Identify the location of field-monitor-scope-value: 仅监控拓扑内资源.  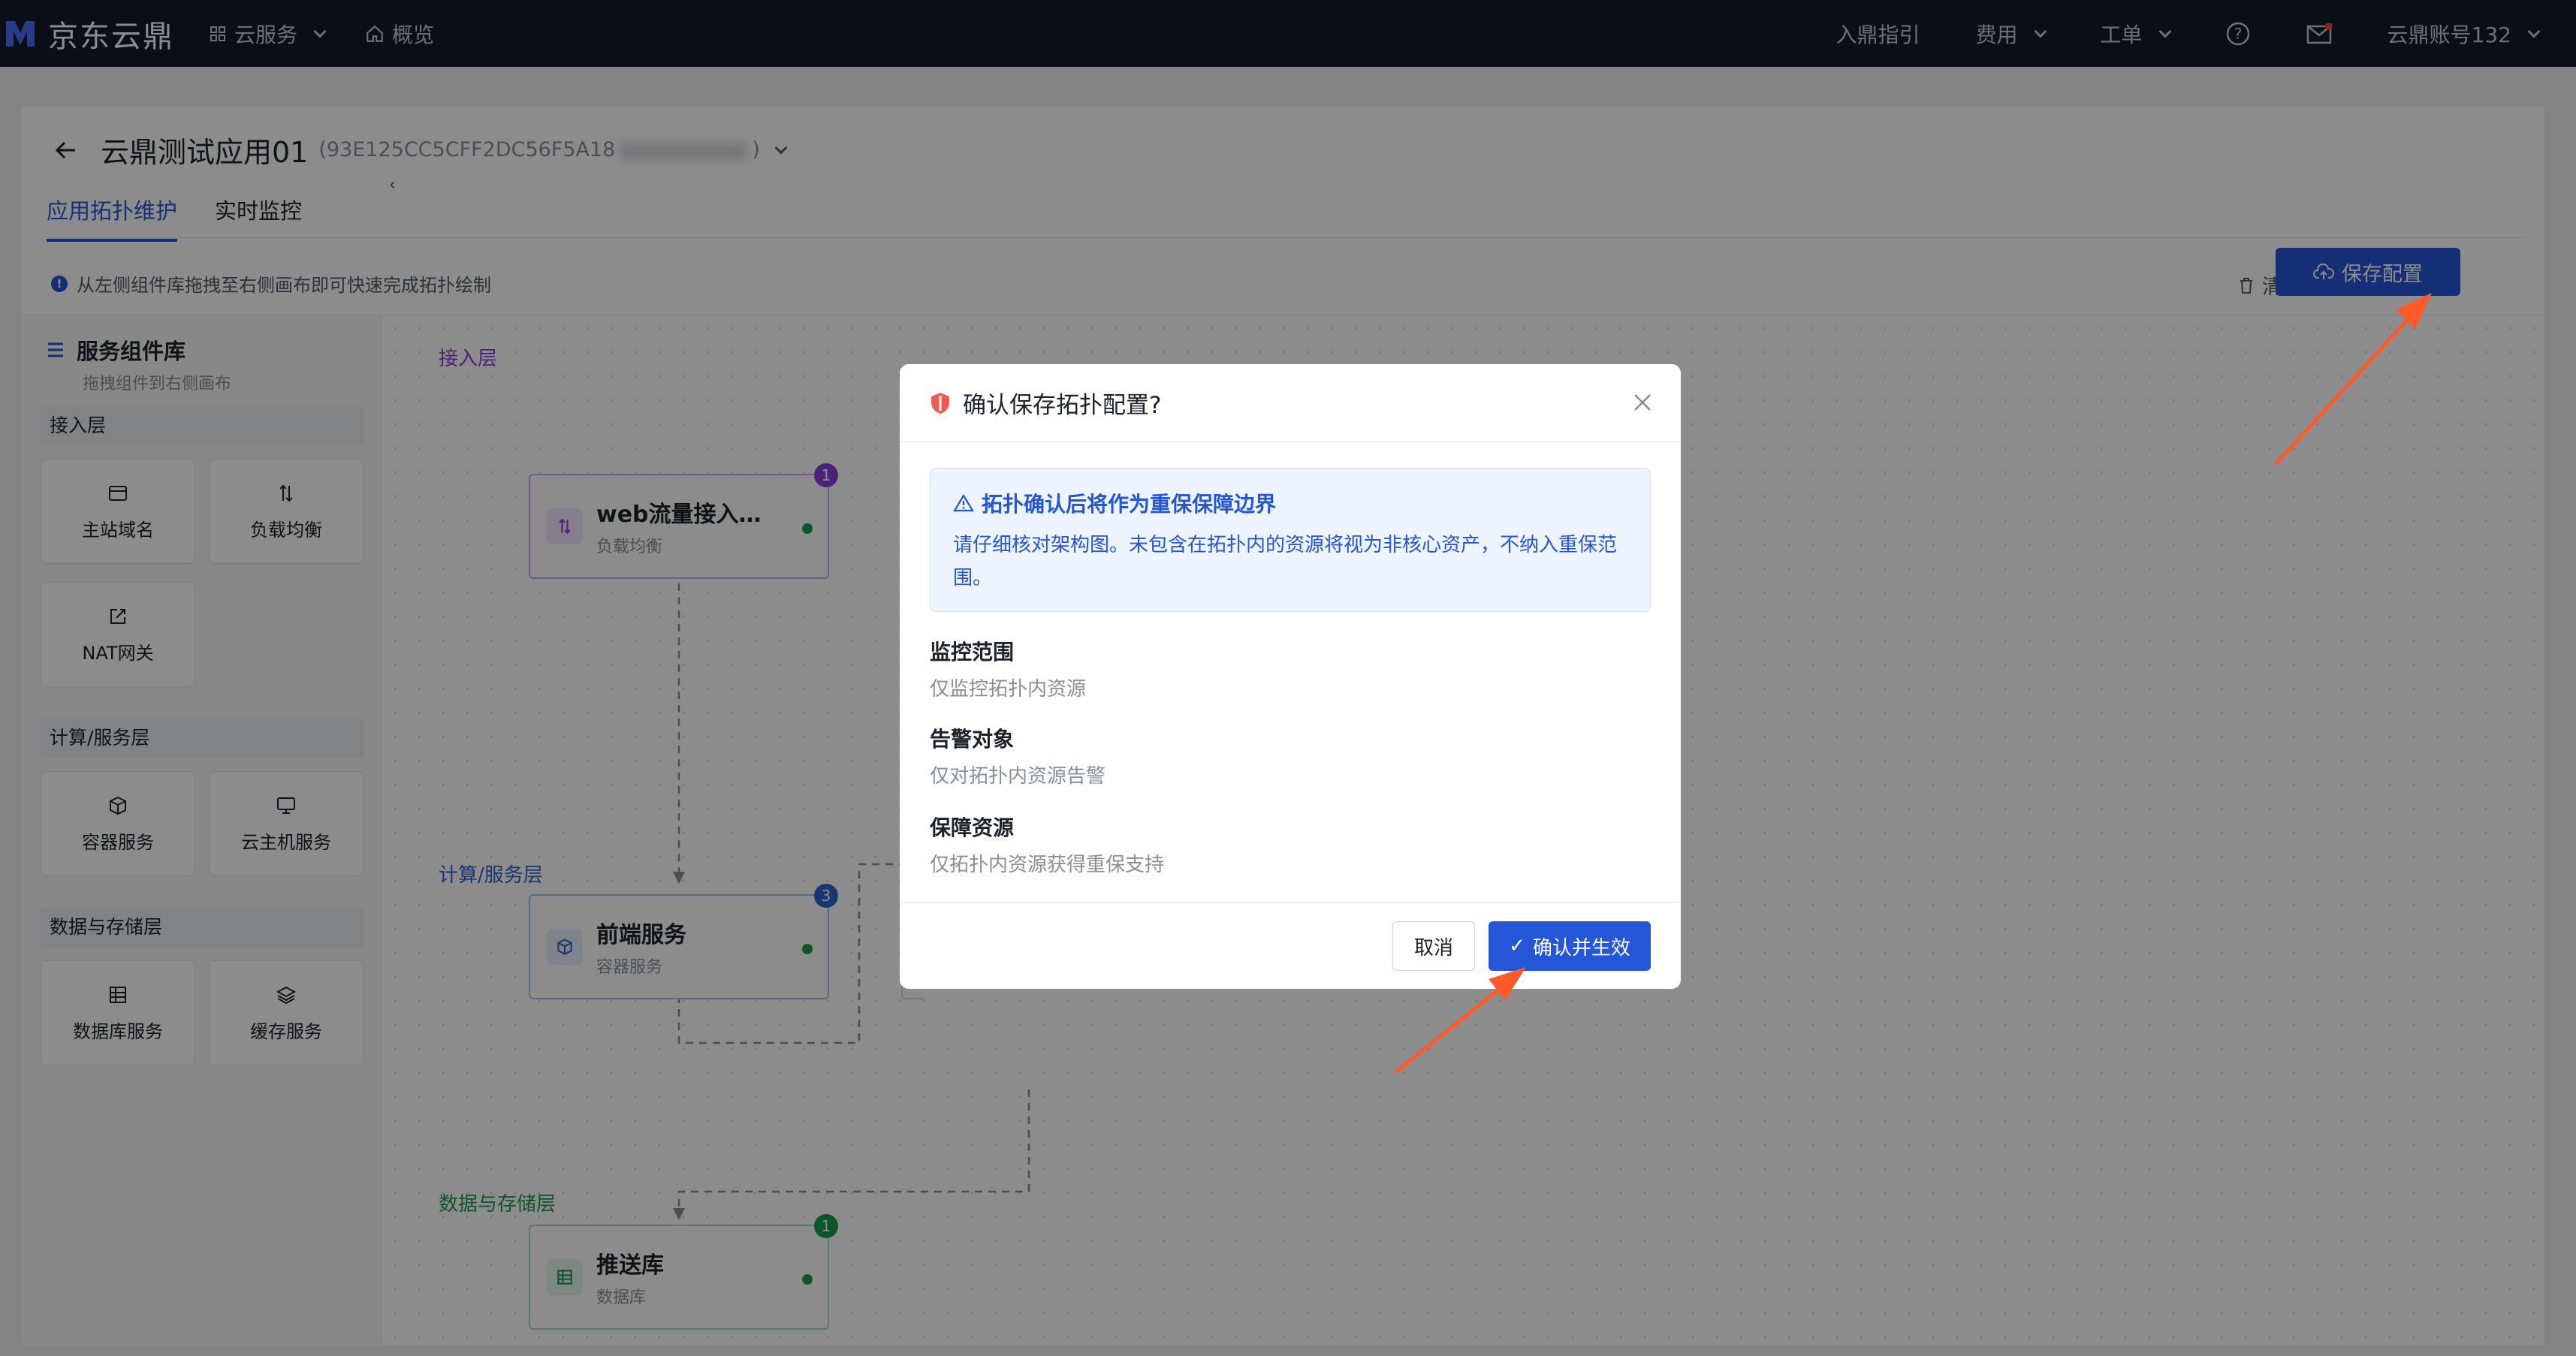
(1008, 689).